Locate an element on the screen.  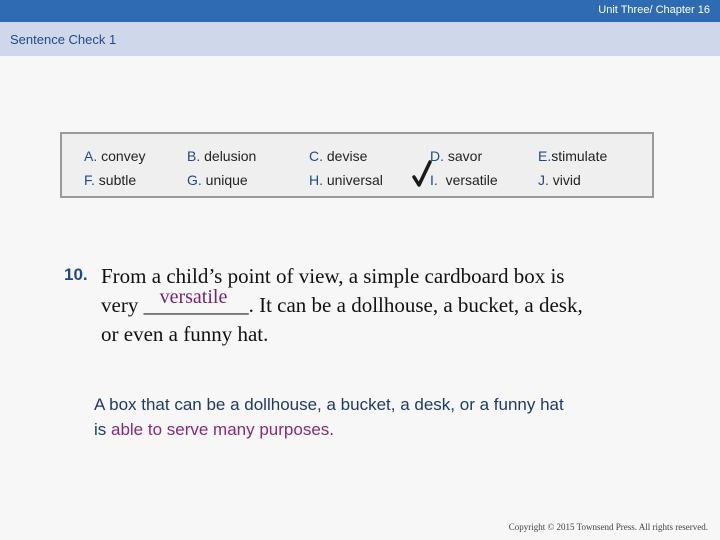
answer-blank: __________ versatile is located at coordinates (196, 303).